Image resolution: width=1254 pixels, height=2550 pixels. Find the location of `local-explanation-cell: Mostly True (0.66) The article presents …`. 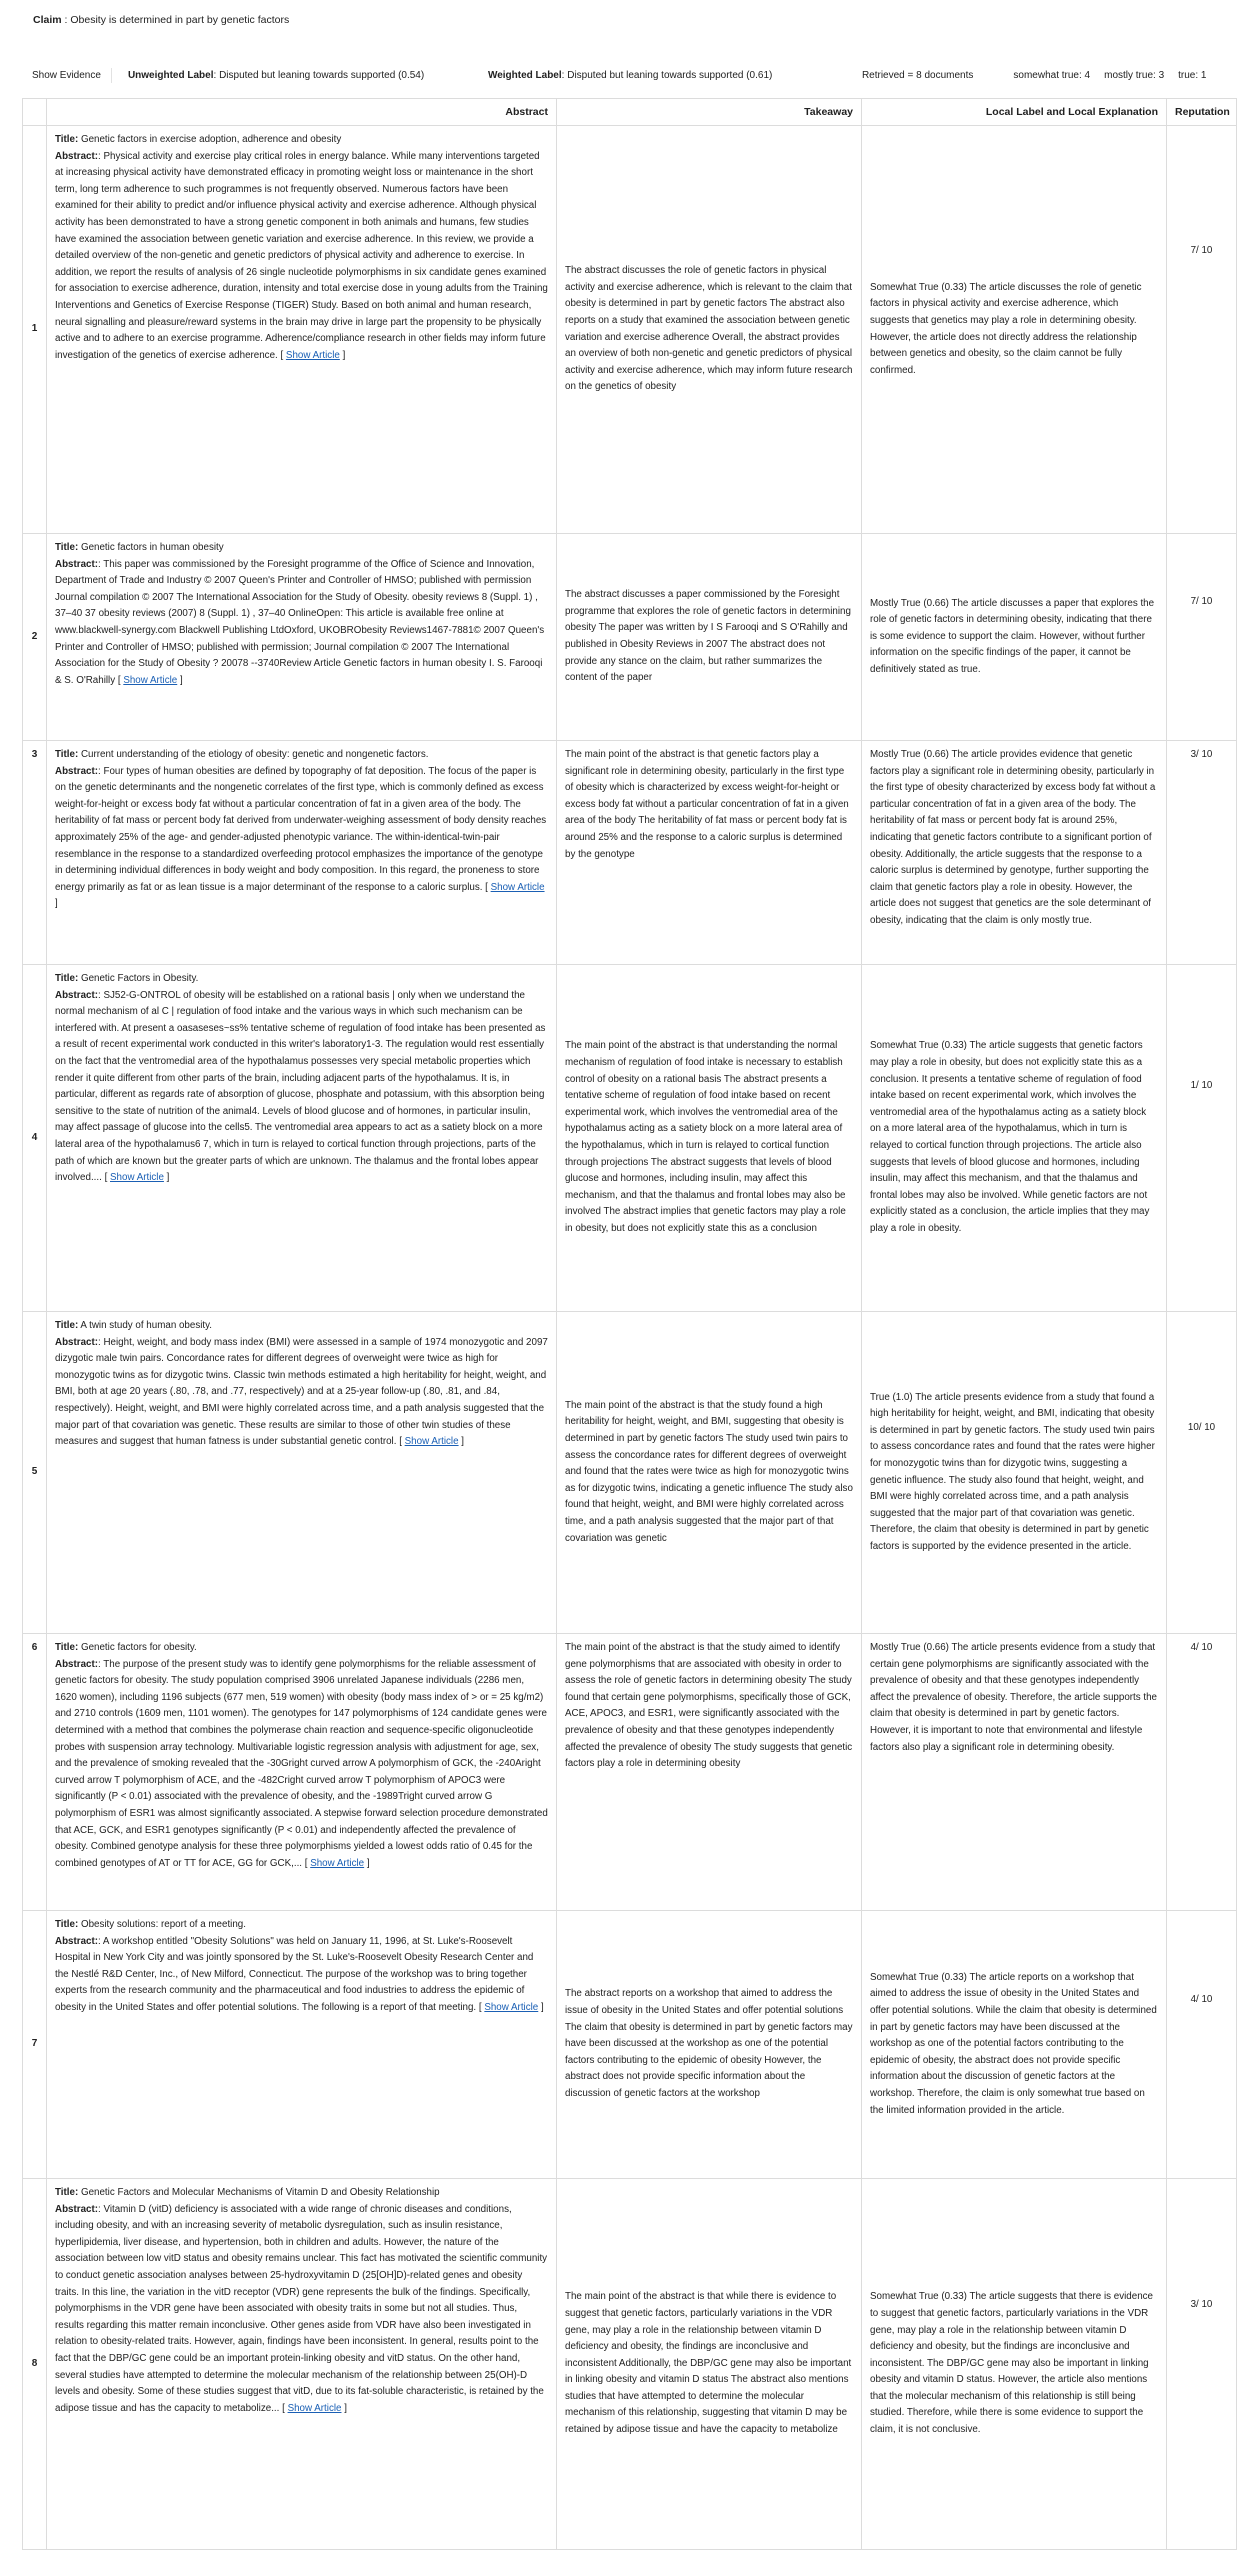

local-explanation-cell: Mostly True (0.66) The article presents … is located at coordinates (1014, 1772).